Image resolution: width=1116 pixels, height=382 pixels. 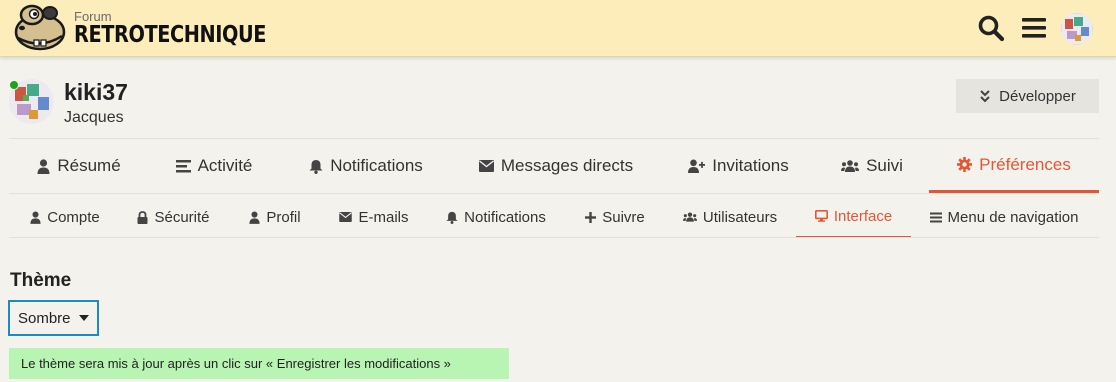 I want to click on subtab-interface-label: Interface, so click(x=863, y=216).